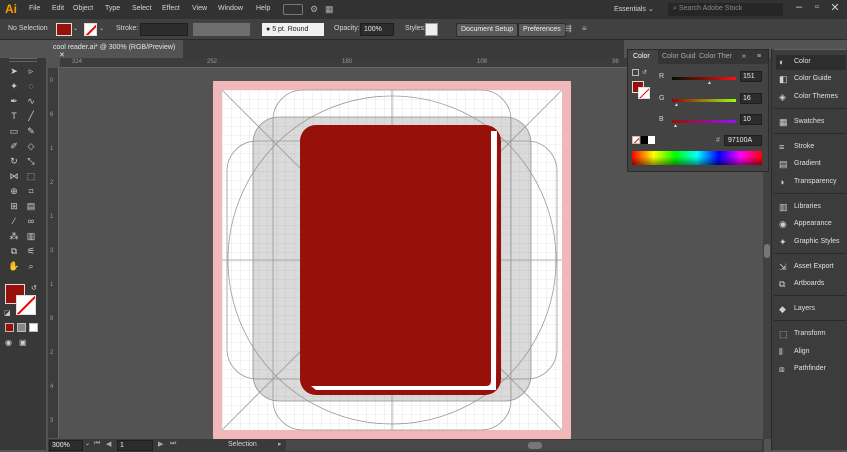 The height and width of the screenshot is (452, 847). I want to click on scale-tool-icon: ⤡, so click(31, 161).